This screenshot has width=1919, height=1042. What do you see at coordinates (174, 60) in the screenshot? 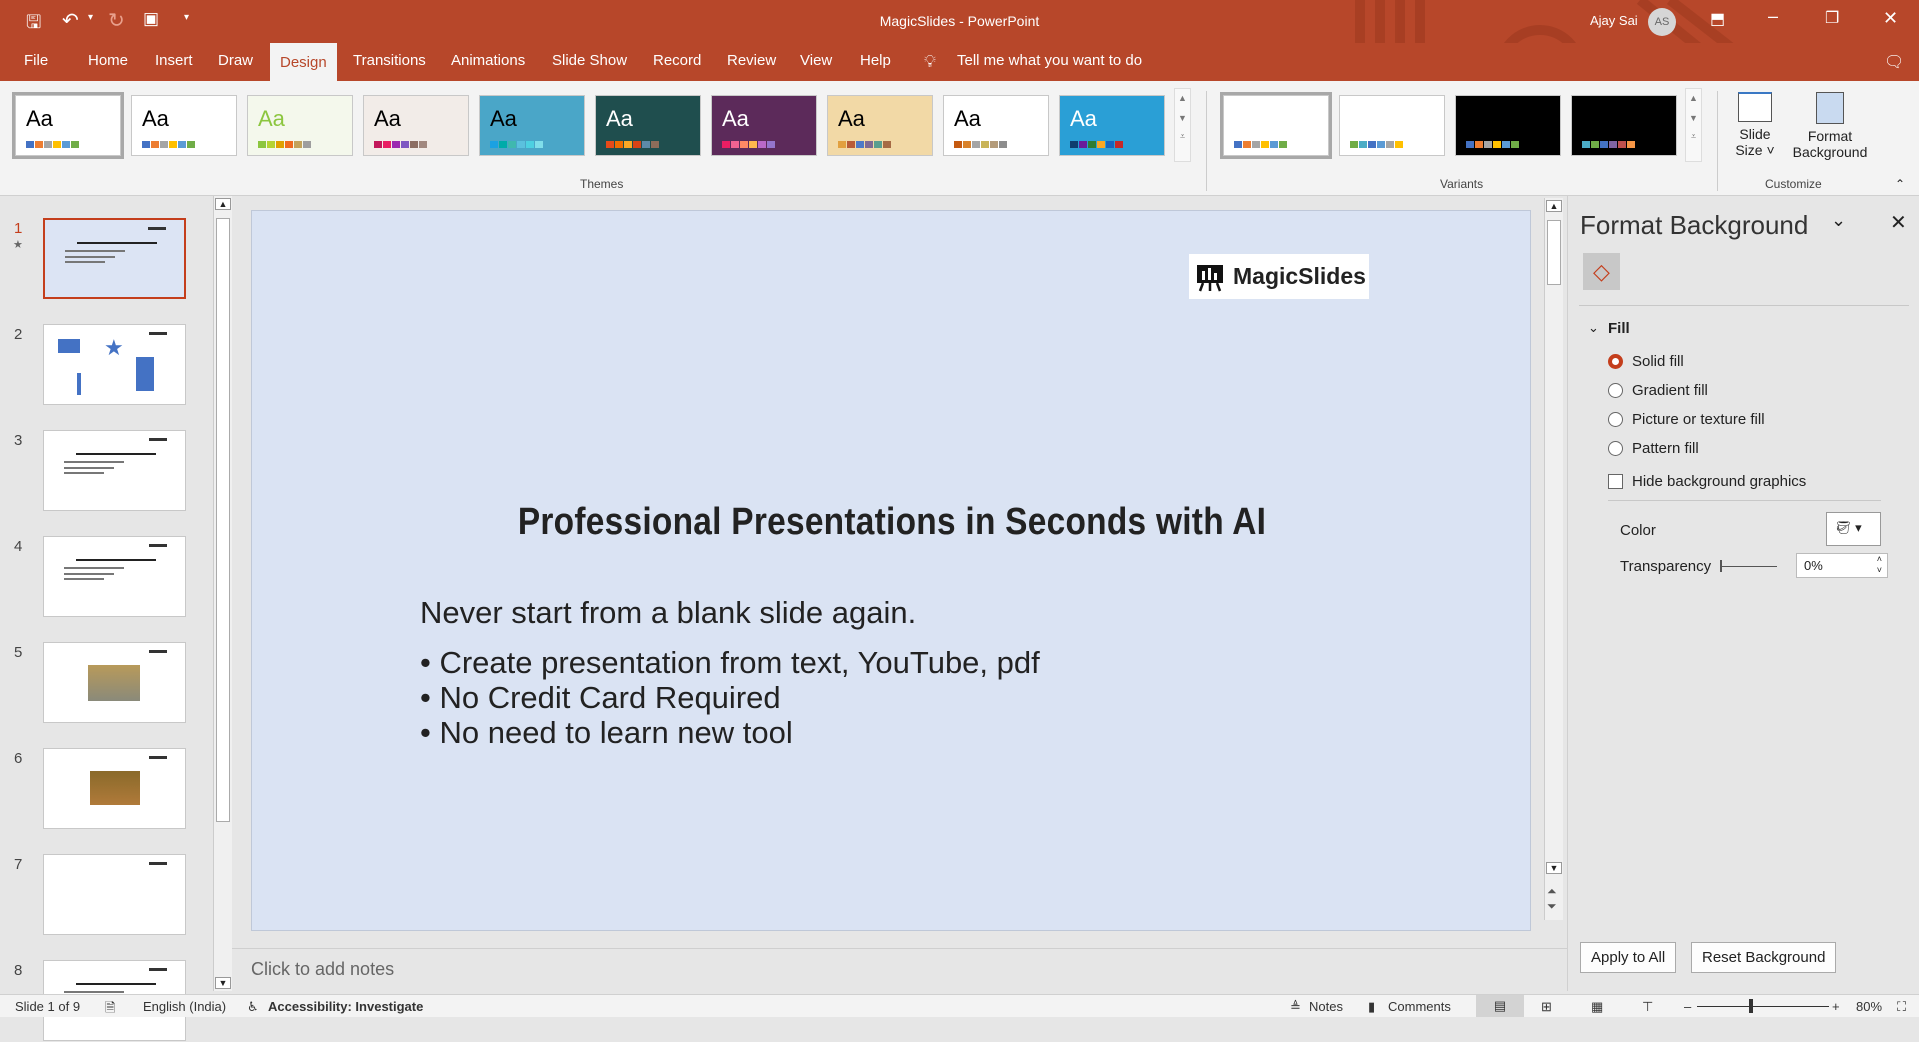
I see `tab-insert: Insert` at bounding box center [174, 60].